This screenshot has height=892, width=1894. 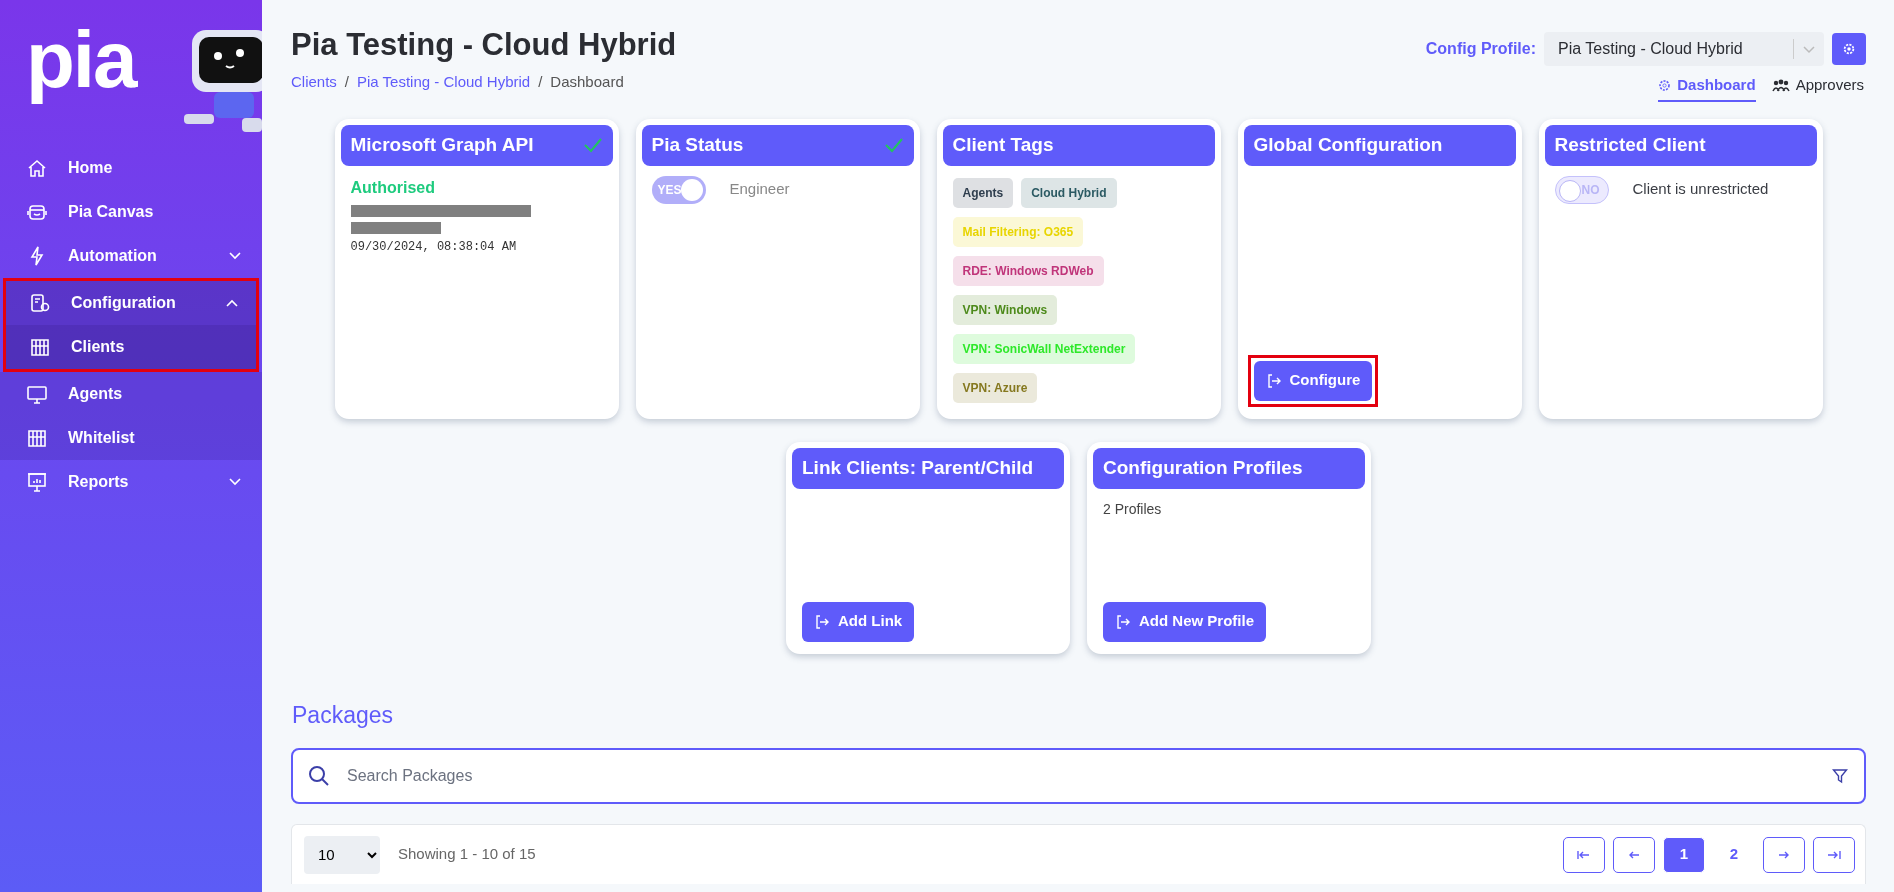 I want to click on card-title: Microsoft Graph API, so click(x=442, y=144).